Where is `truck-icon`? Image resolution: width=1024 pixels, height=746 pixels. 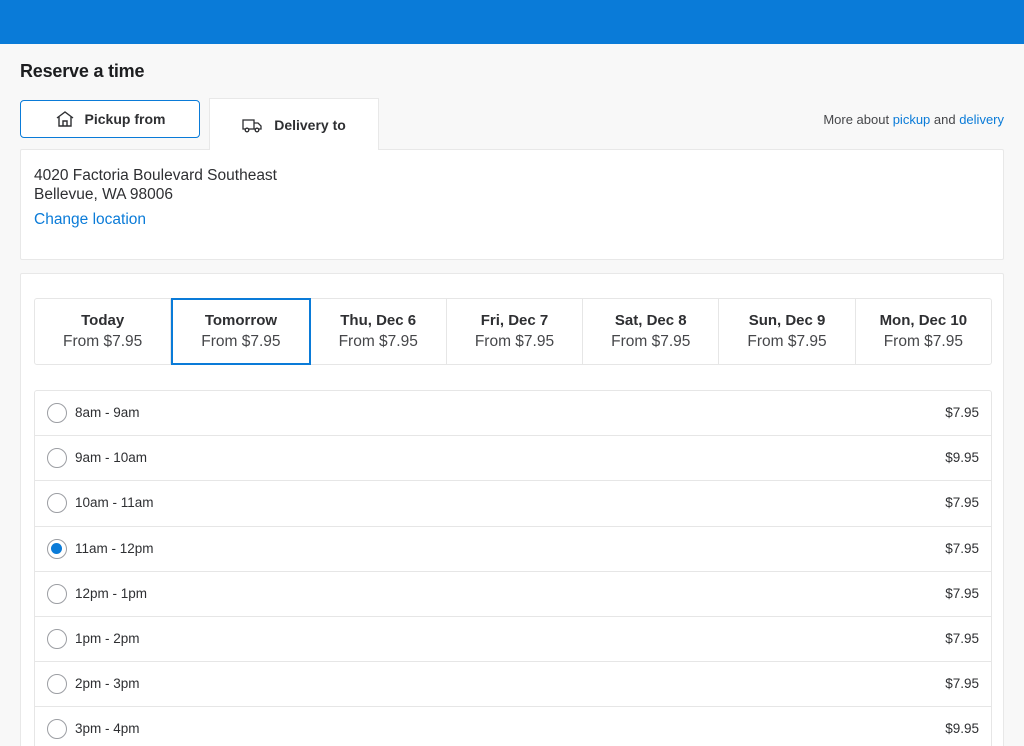
truck-icon is located at coordinates (252, 125).